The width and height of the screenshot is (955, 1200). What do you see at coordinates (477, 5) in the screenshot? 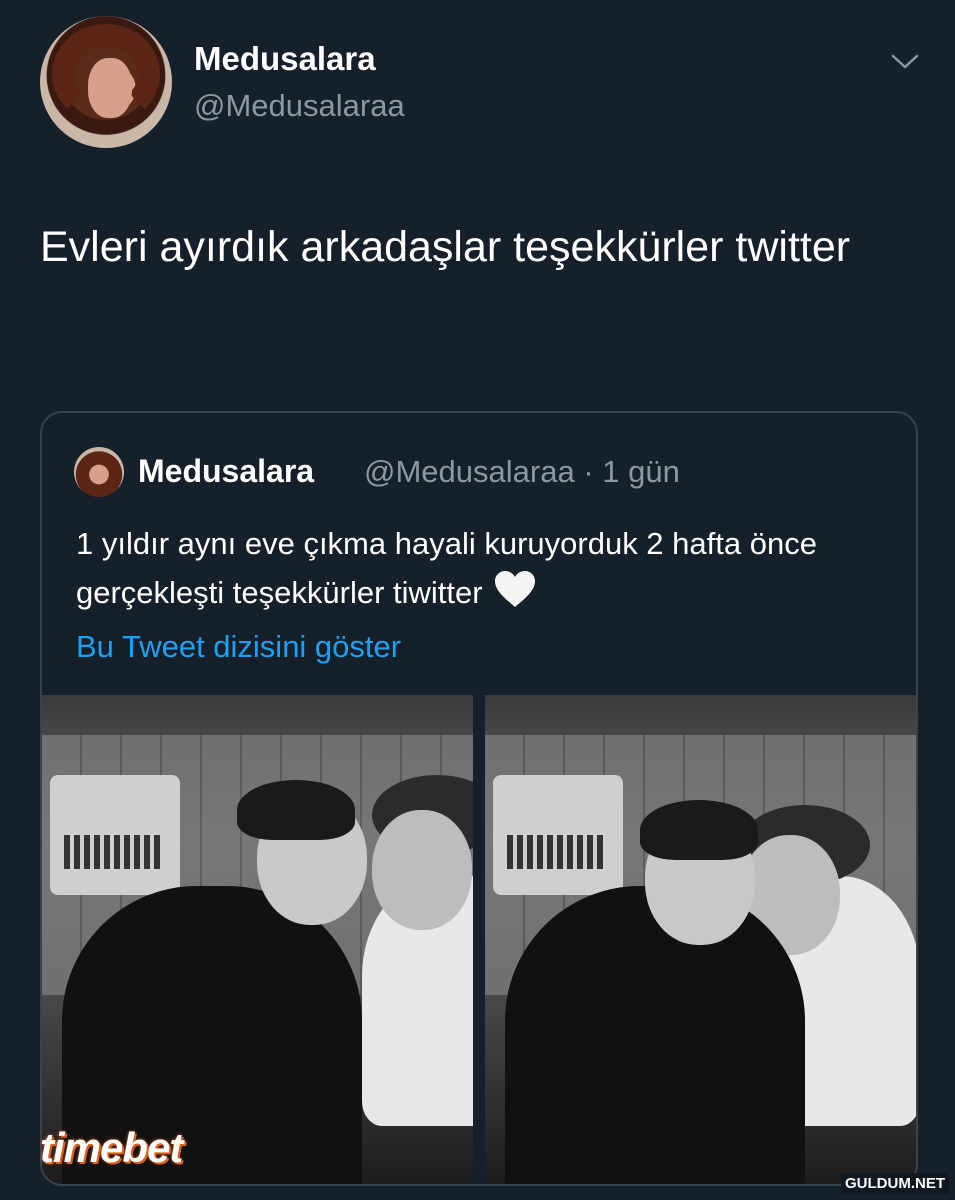
I see `top-edge` at bounding box center [477, 5].